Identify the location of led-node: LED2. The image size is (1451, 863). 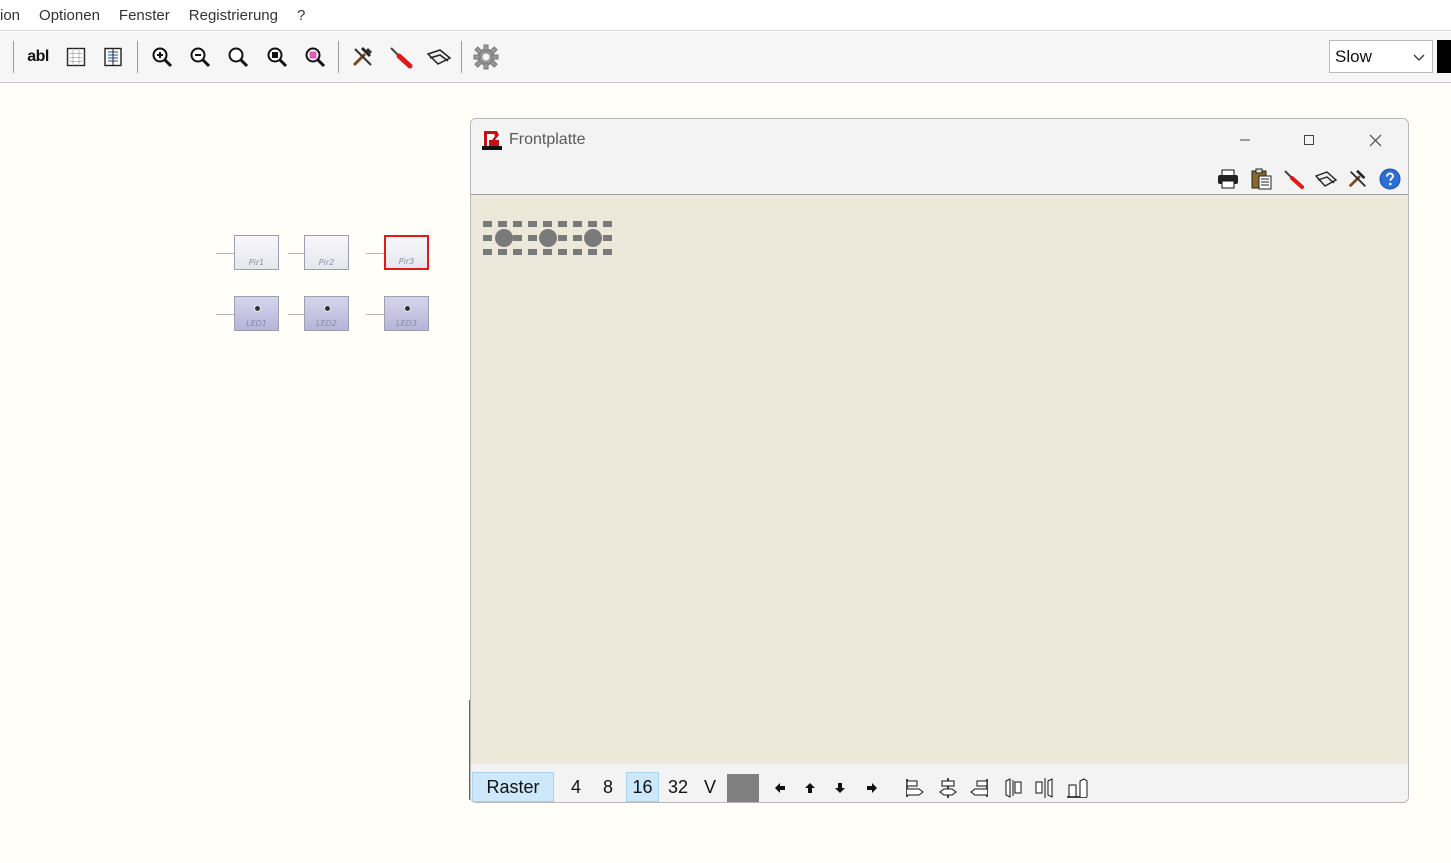
(326, 313).